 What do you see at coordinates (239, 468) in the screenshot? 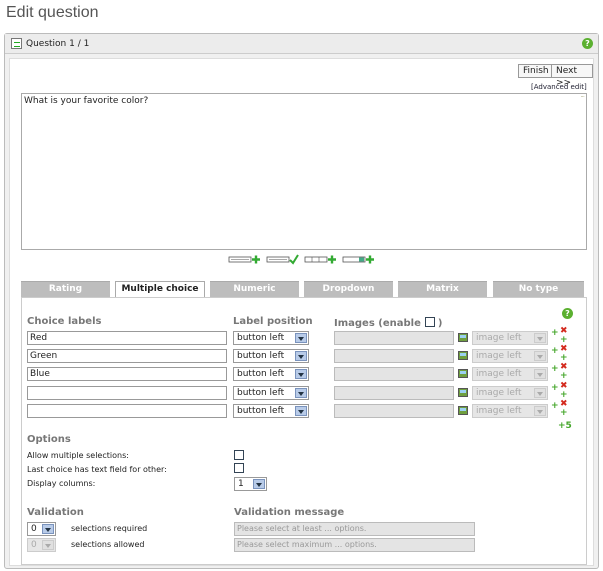
I see `last-choice-text-checkbox` at bounding box center [239, 468].